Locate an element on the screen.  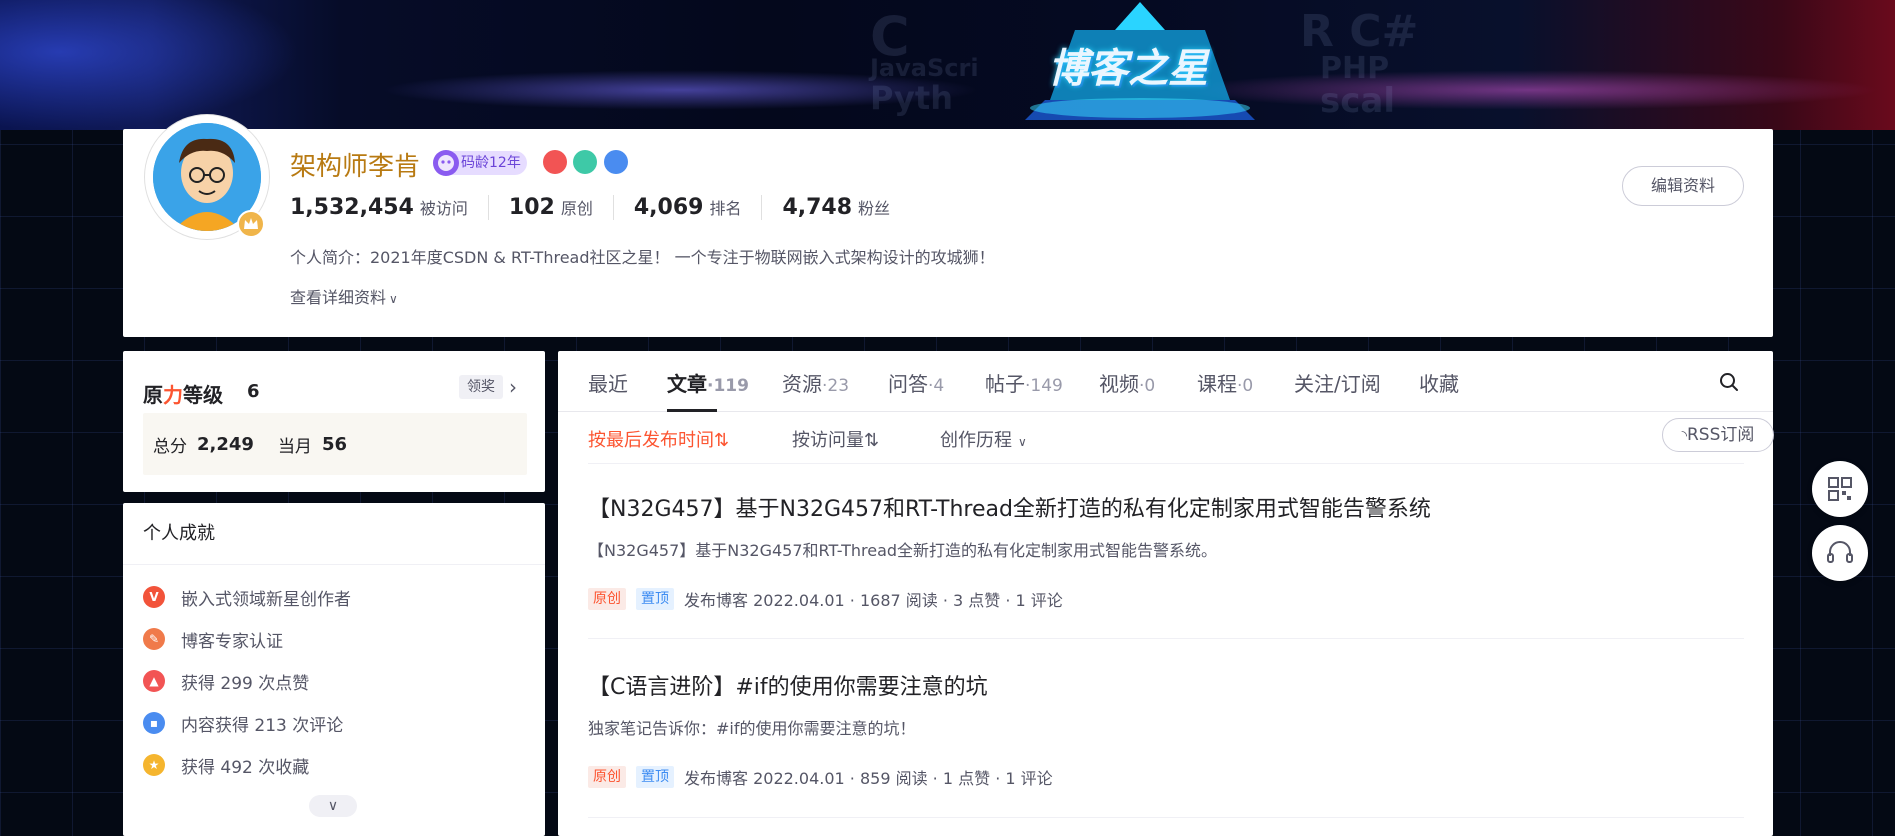
headset-icon is located at coordinates (1840, 552).